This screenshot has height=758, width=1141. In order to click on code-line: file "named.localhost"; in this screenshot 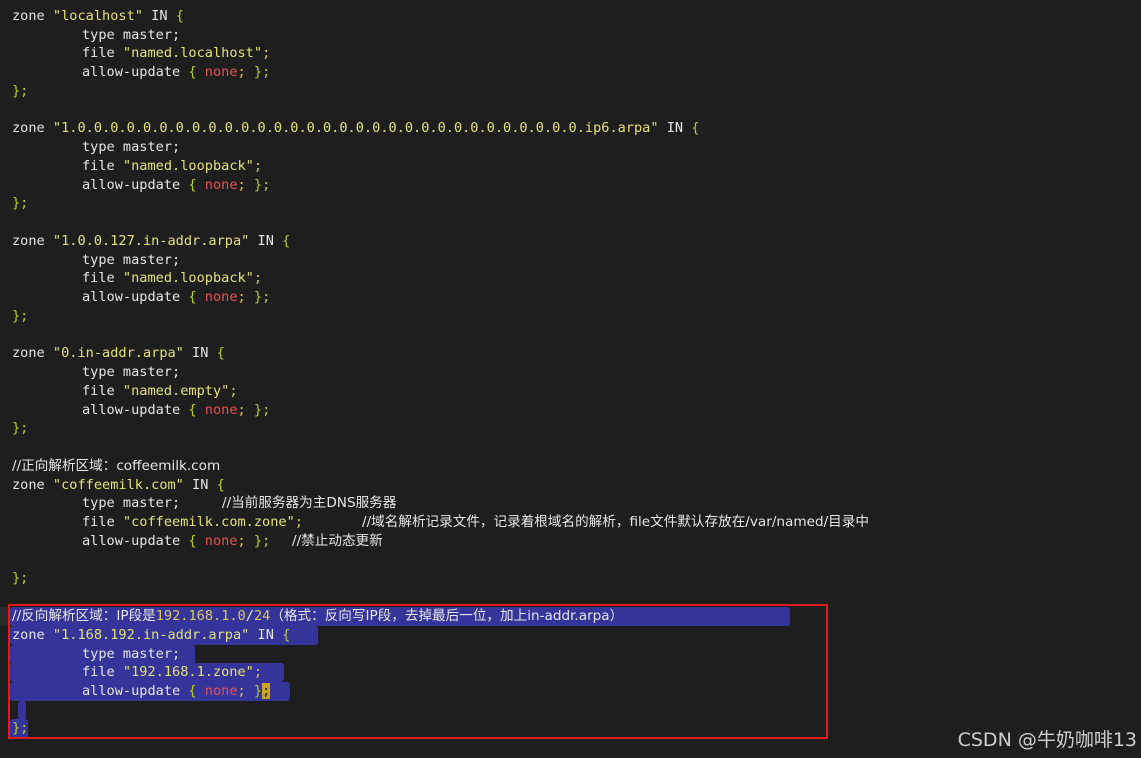, I will do `click(176, 53)`.